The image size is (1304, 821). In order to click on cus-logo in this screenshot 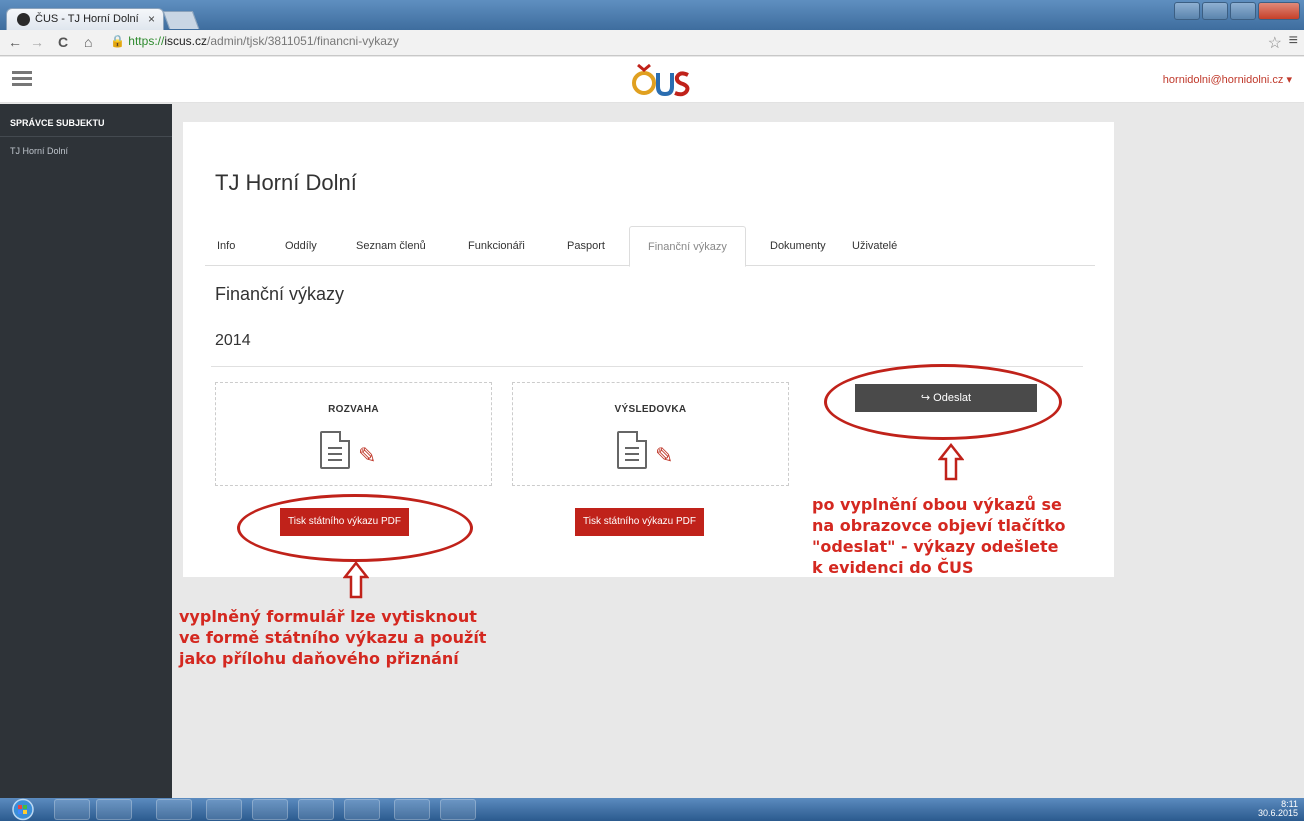, I will do `click(661, 79)`.